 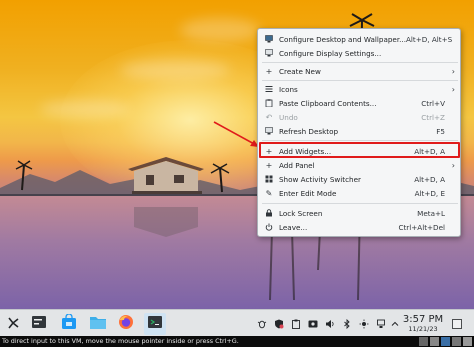 What do you see at coordinates (269, 131) in the screenshot?
I see `refresh-icon` at bounding box center [269, 131].